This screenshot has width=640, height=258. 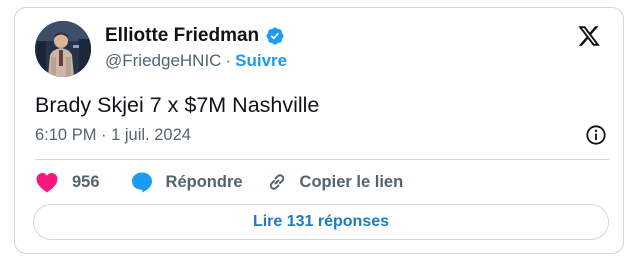 I want to click on reply-label: Répondre, so click(x=204, y=181).